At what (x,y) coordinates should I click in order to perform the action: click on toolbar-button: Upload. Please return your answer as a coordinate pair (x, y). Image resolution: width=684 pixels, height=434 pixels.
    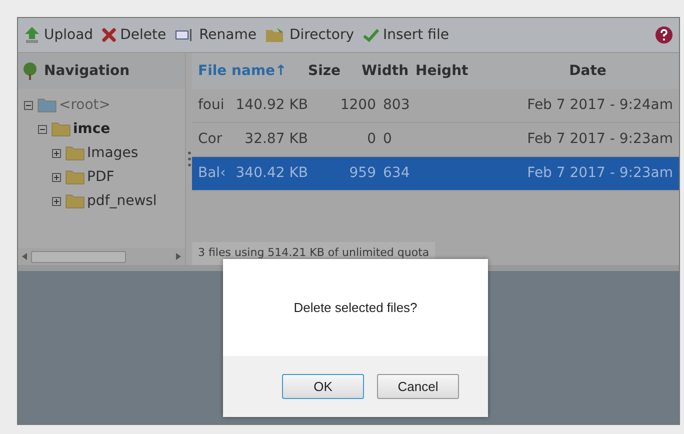
    Looking at the image, I should click on (59, 35).